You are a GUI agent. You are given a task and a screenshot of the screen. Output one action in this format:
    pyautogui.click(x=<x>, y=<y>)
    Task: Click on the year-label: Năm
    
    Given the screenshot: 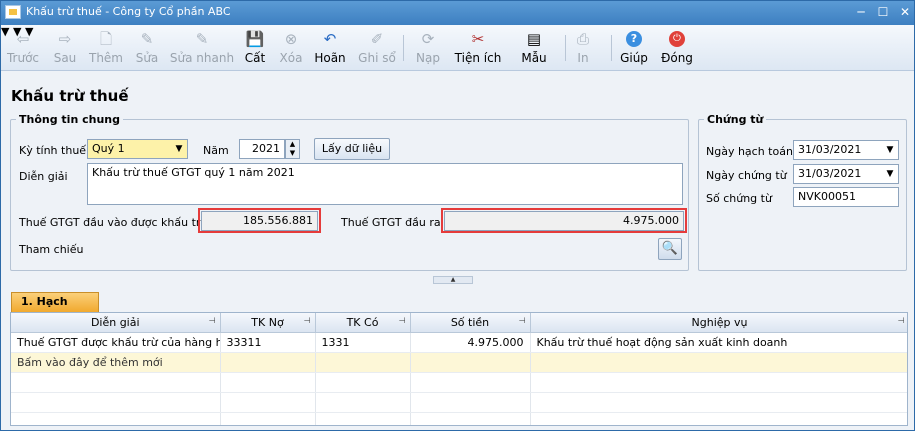 What is the action you would take?
    pyautogui.click(x=216, y=150)
    